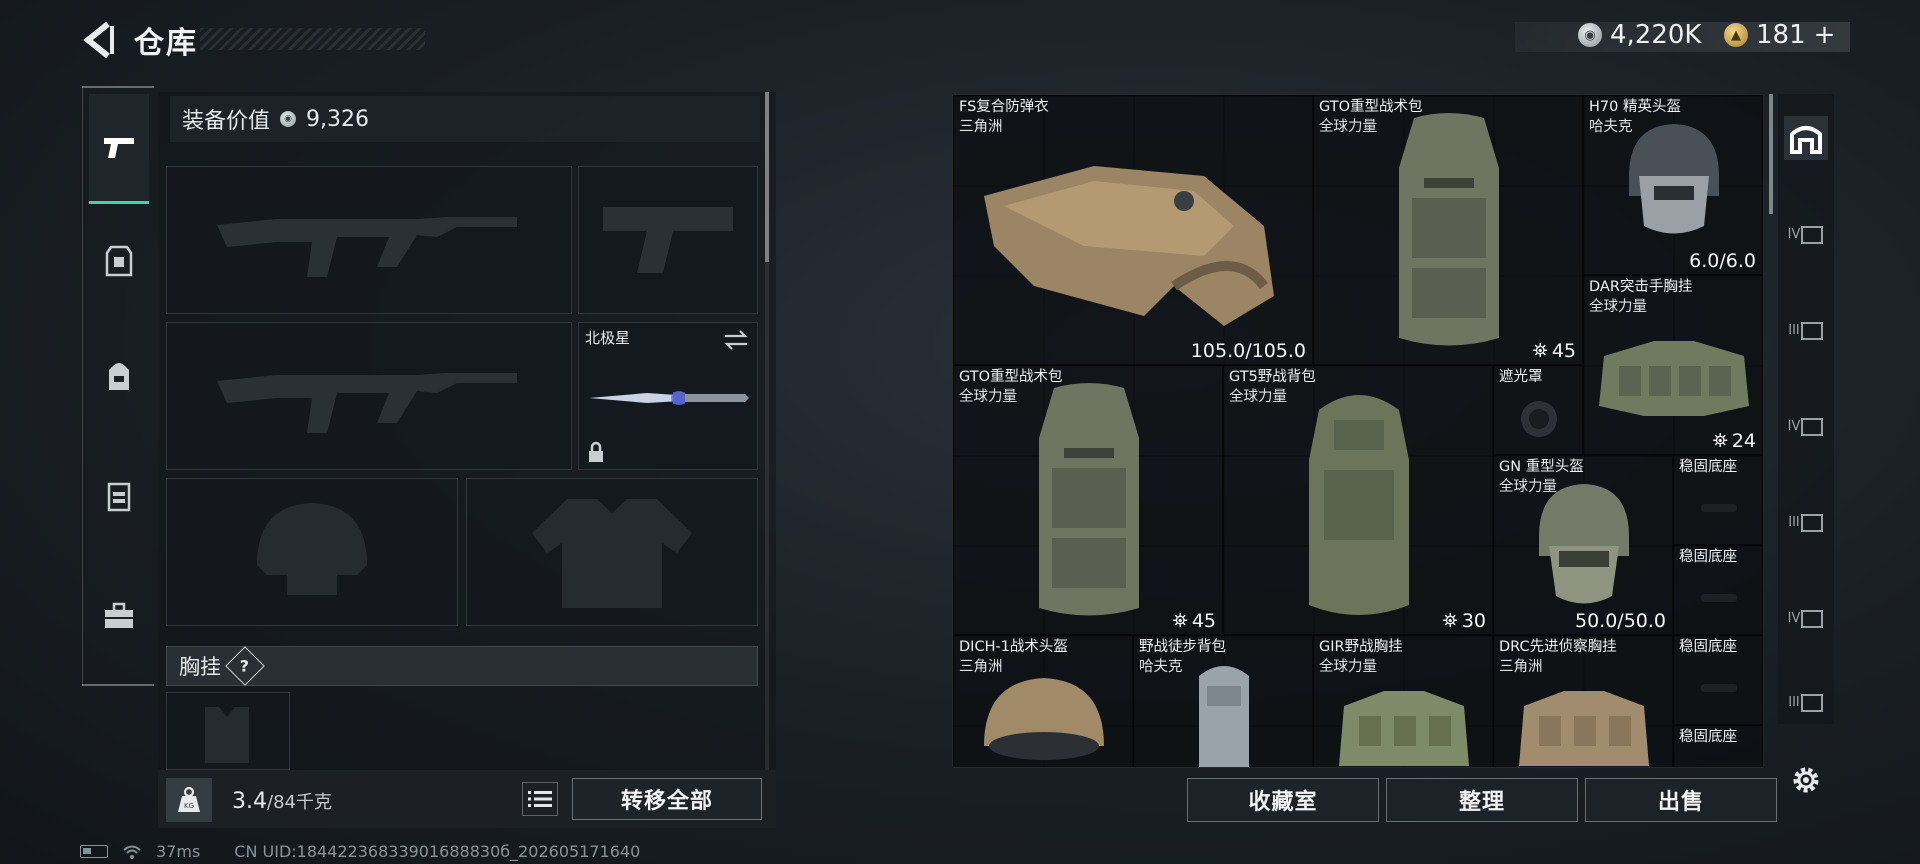 Image resolution: width=1920 pixels, height=864 pixels. What do you see at coordinates (1223, 701) in the screenshot?
I see `stash-item-hiking-backpack: 野战徒步背包 哈夫克` at bounding box center [1223, 701].